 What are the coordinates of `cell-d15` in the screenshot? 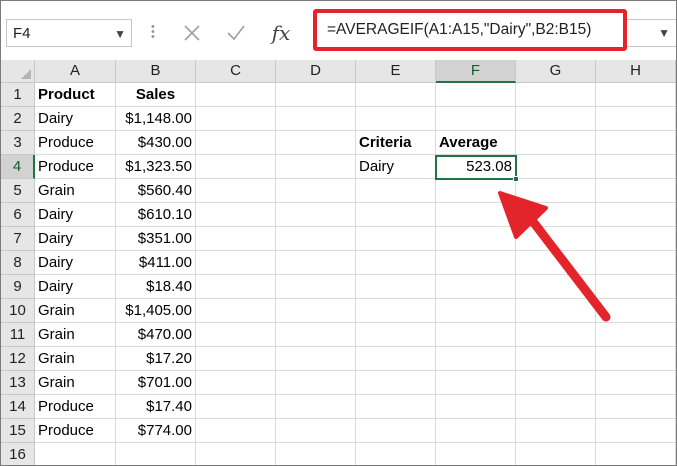 It's located at (316, 431).